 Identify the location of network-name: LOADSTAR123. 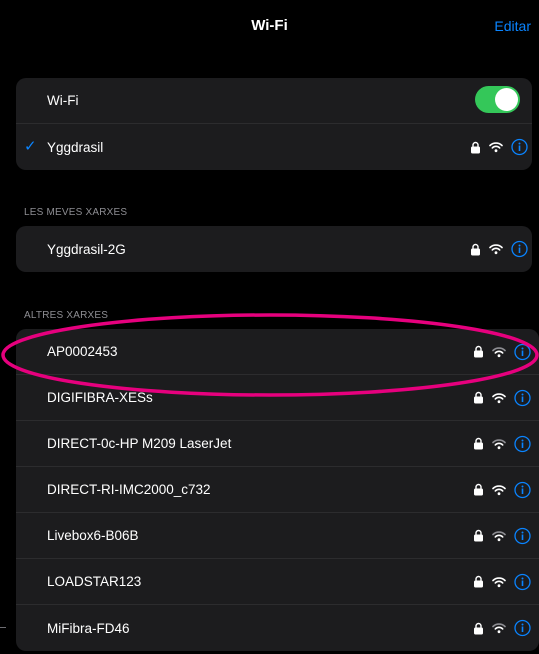
(94, 581).